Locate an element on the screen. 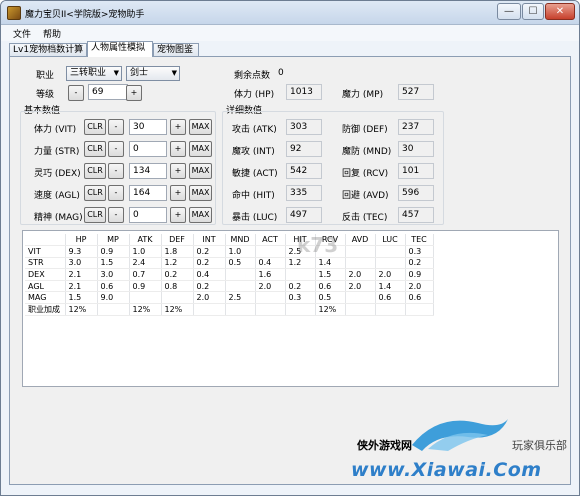 This screenshot has height=496, width=580. level-plus-button: + is located at coordinates (134, 93).